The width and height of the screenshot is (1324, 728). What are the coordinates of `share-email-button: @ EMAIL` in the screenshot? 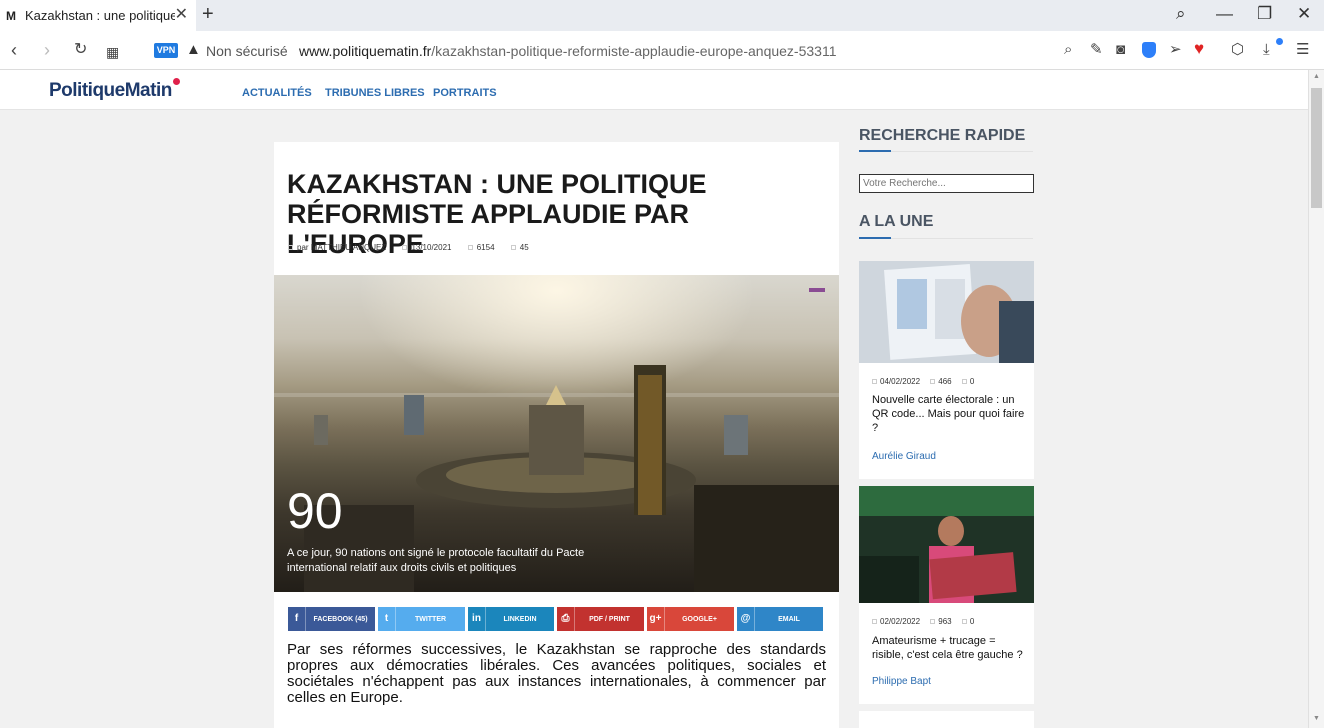 It's located at (780, 619).